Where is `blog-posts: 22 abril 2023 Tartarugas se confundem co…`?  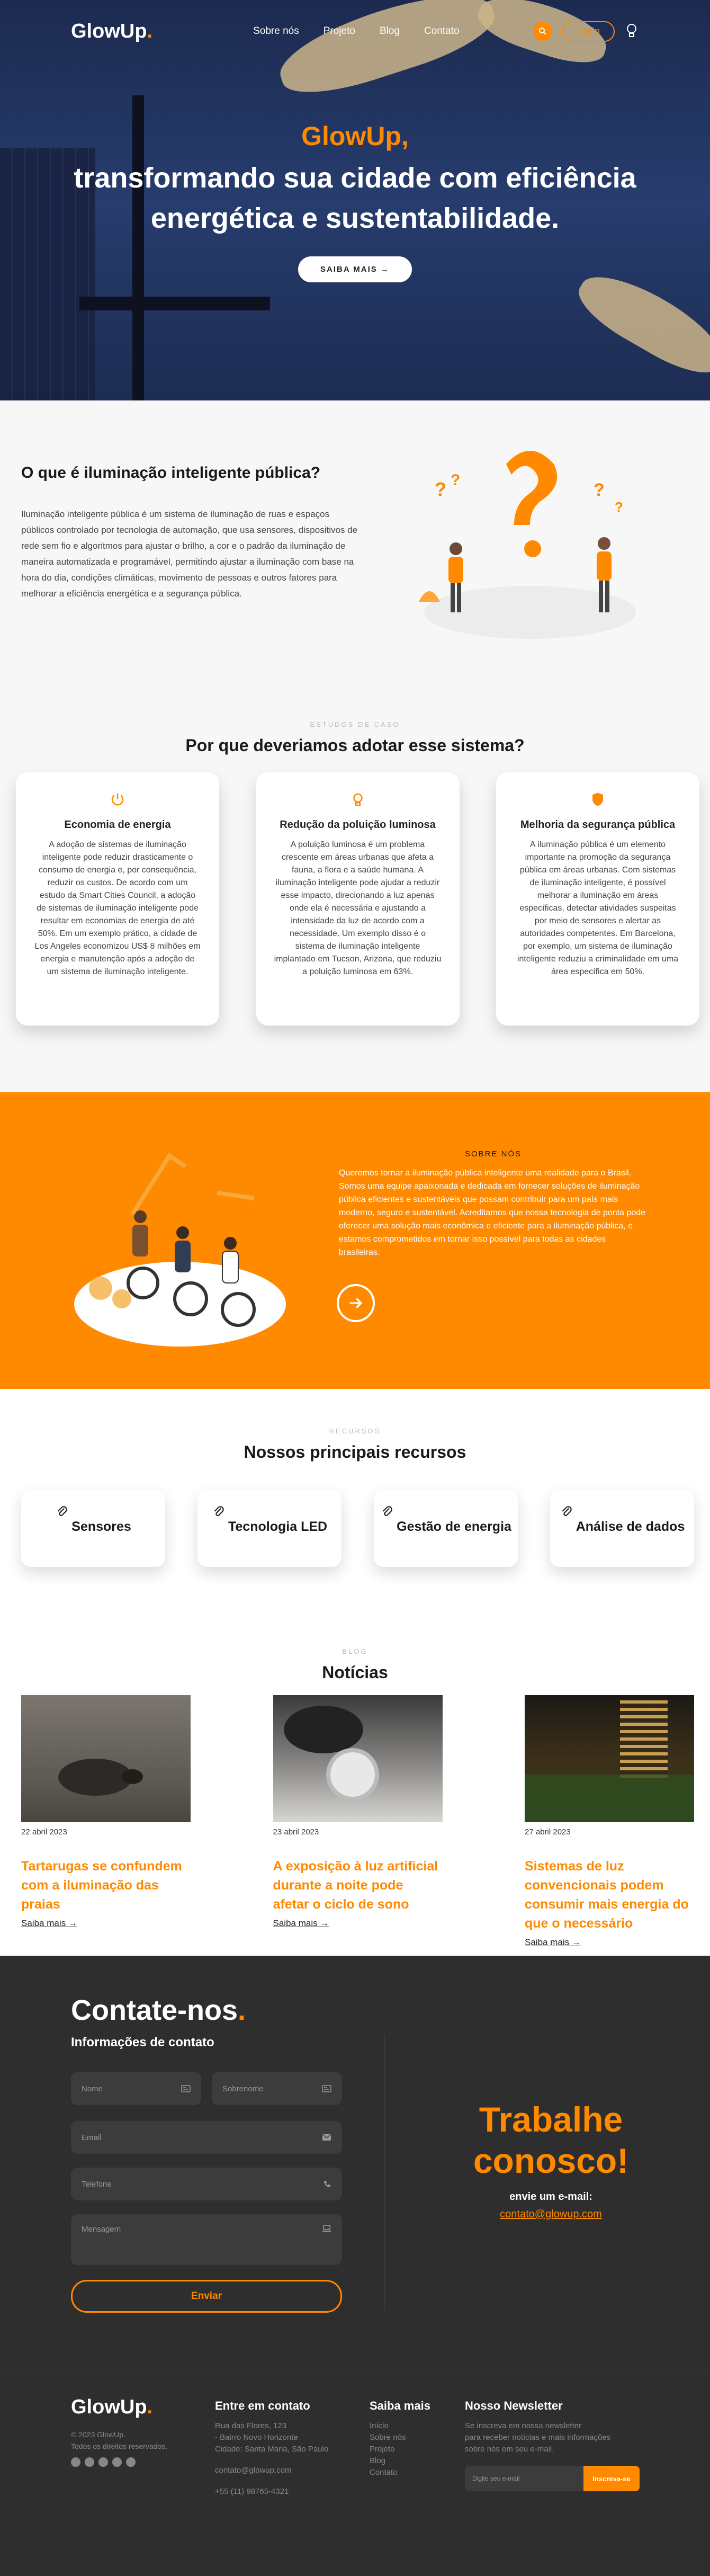 blog-posts: 22 abril 2023 Tartarugas se confundem co… is located at coordinates (358, 1821).